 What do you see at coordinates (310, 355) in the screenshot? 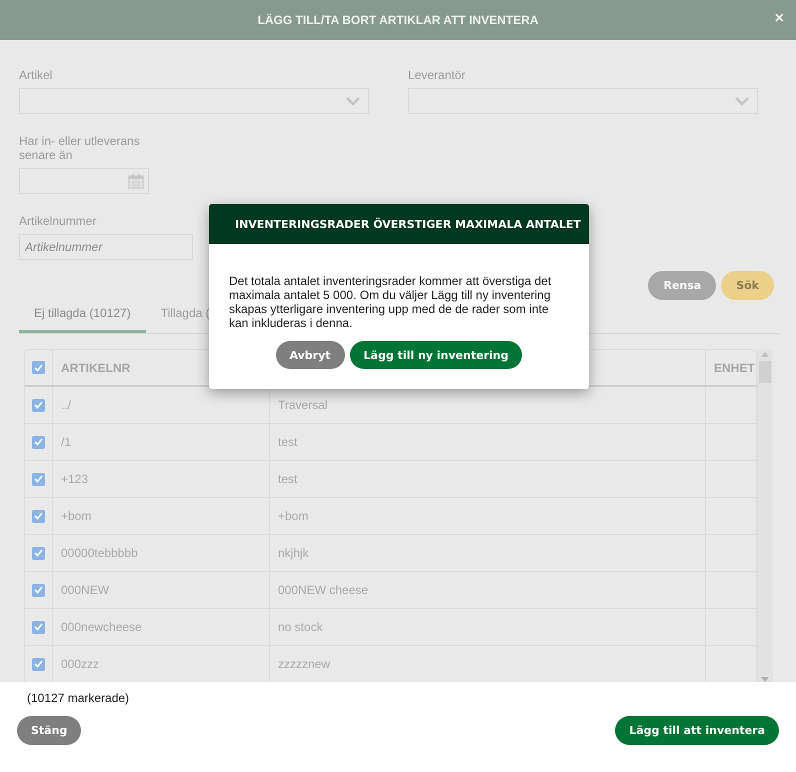
I see `cancel-button: Avbryt` at bounding box center [310, 355].